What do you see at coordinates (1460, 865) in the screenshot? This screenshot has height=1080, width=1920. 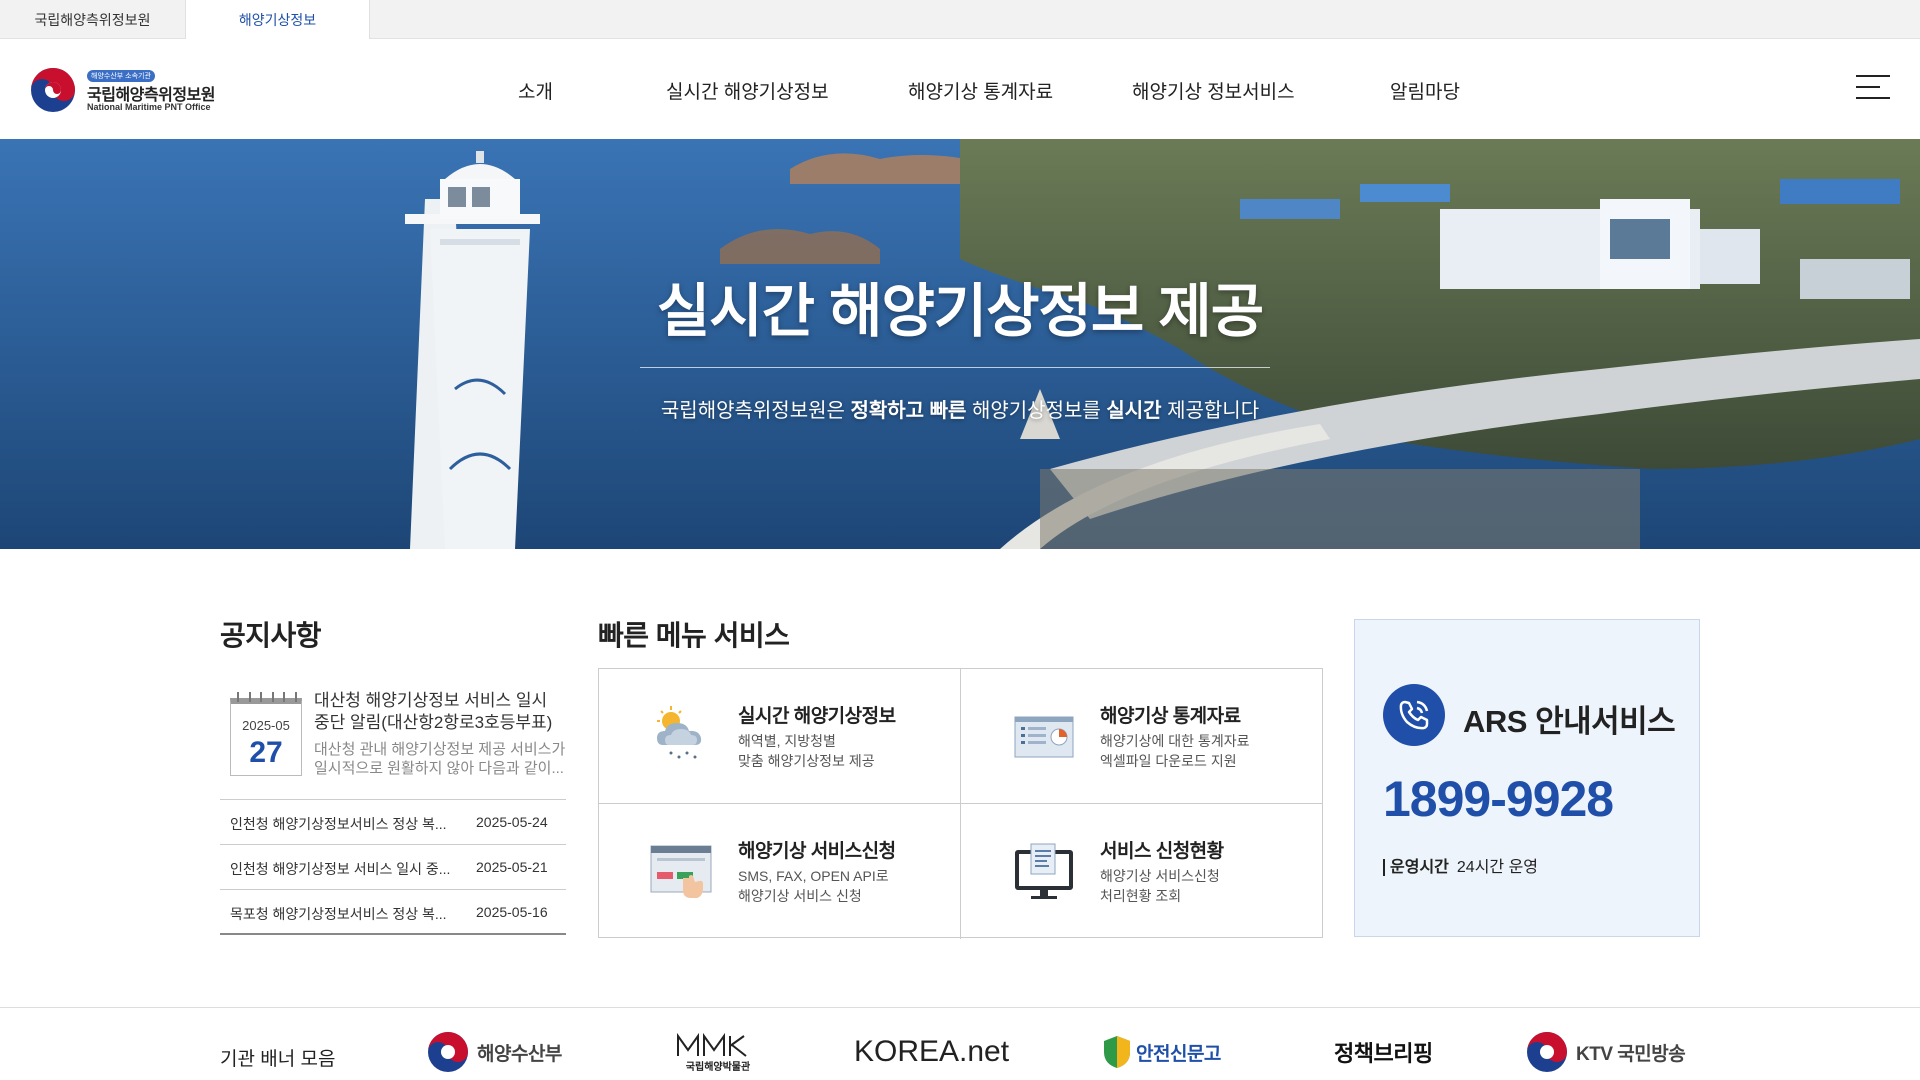 I see `ars-hours: 운영시간 24시간 운영` at bounding box center [1460, 865].